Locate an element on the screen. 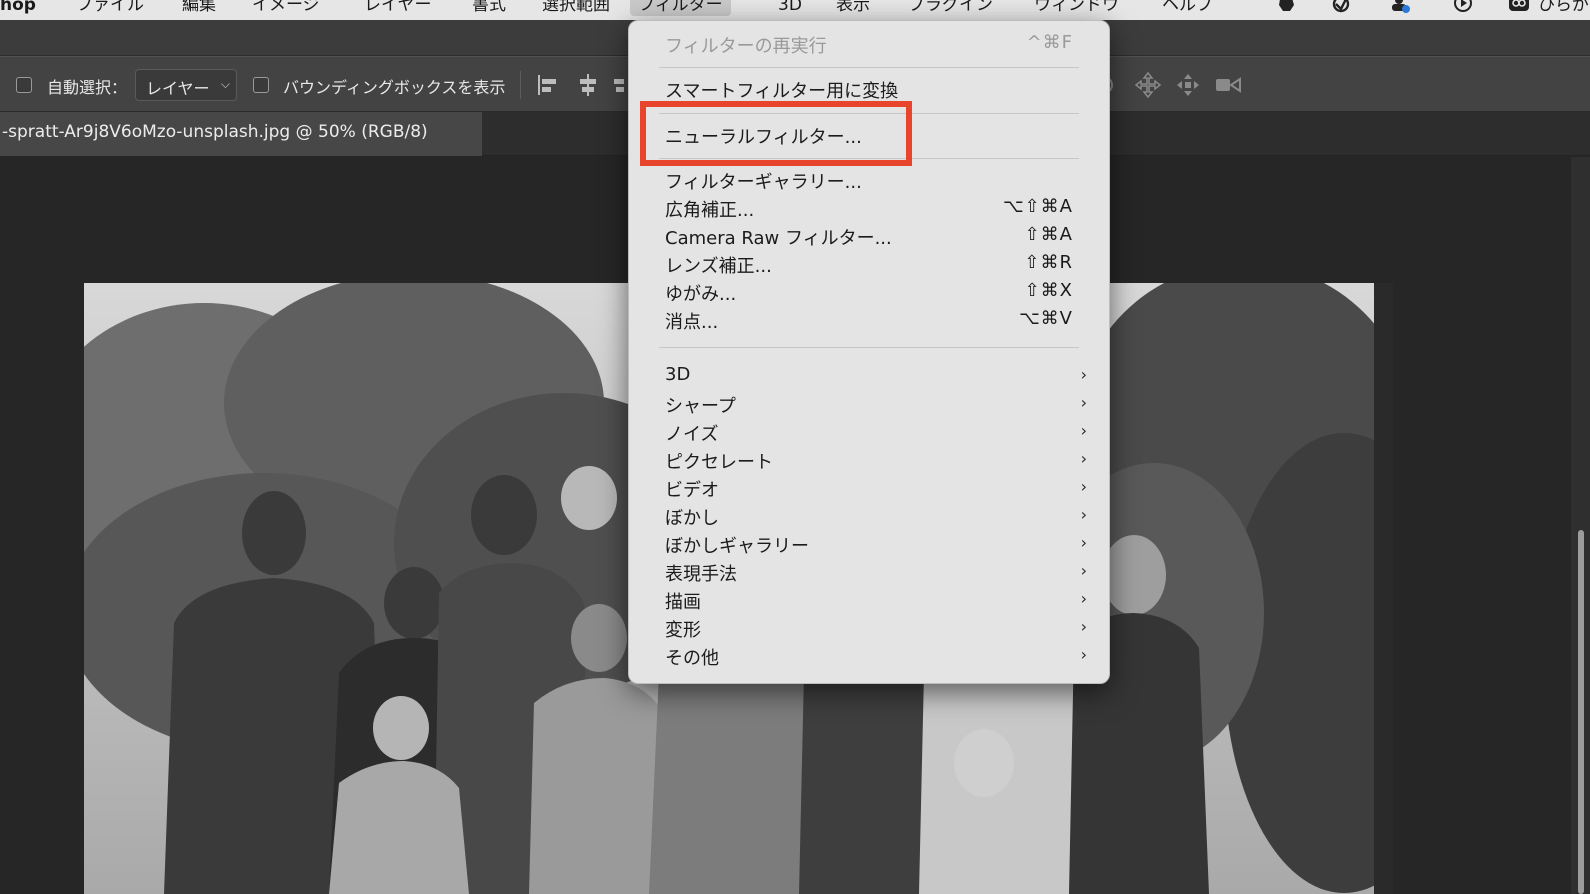  menu-item-label: スマートフィルター用に変換 is located at coordinates (782, 91).